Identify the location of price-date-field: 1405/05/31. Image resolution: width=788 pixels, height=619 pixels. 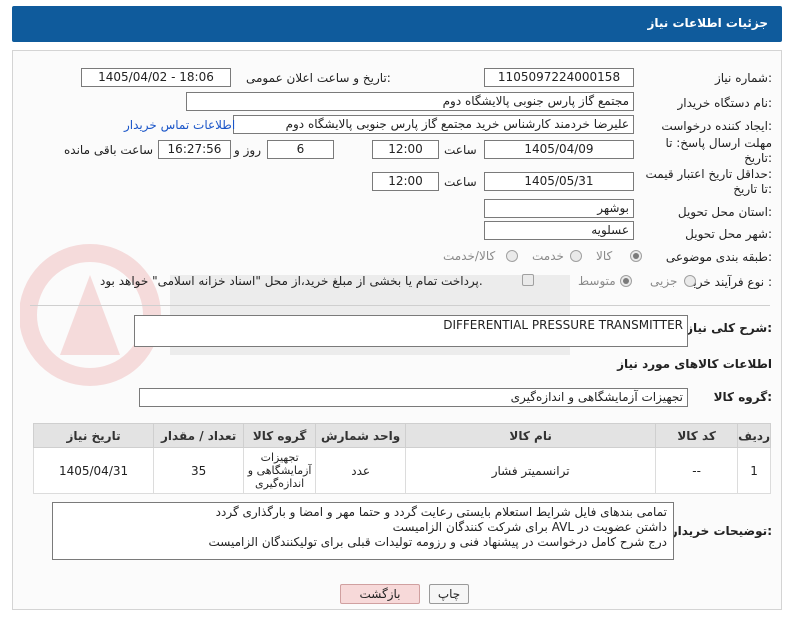
(559, 181).